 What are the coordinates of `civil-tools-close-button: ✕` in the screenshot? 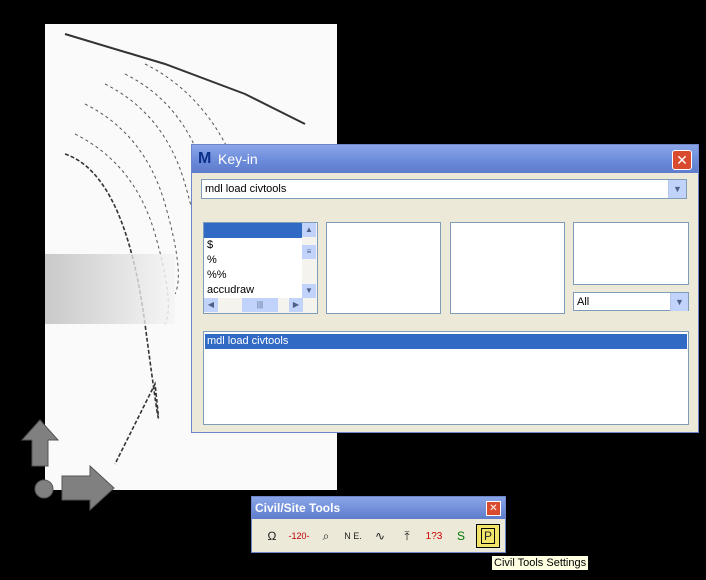 It's located at (493, 508).